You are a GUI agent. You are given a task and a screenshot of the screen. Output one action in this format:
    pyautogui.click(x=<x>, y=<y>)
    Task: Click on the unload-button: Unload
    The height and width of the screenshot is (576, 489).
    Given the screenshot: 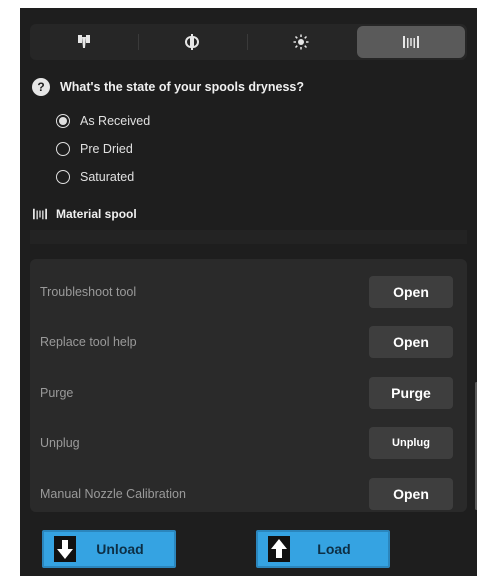 What is the action you would take?
    pyautogui.click(x=109, y=549)
    